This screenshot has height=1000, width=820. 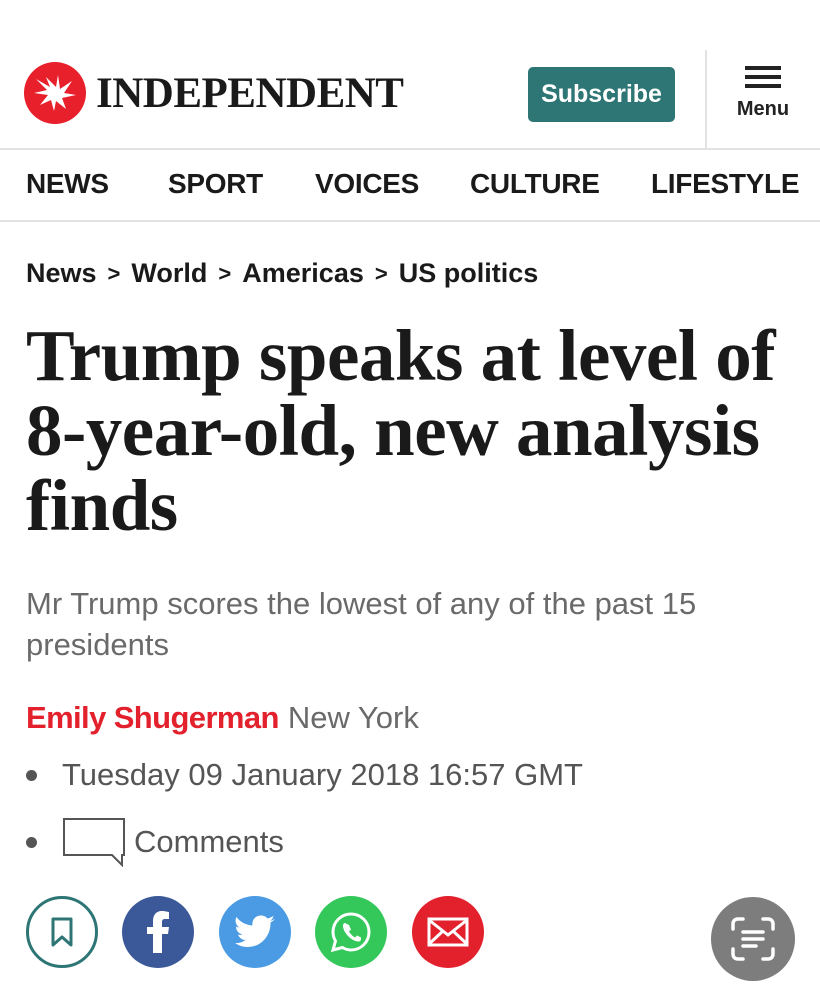 I want to click on hamburger-icon, so click(x=763, y=77).